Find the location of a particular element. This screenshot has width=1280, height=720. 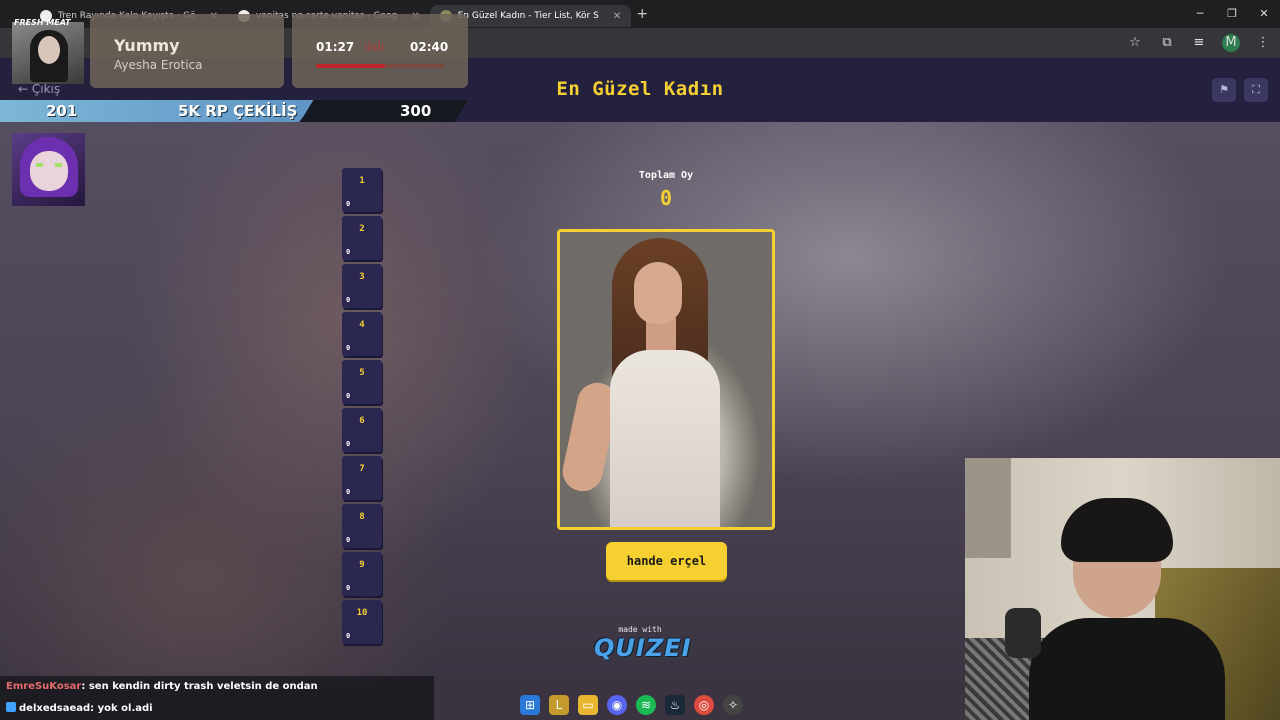

rank-slot-1: 10 is located at coordinates (362, 190).